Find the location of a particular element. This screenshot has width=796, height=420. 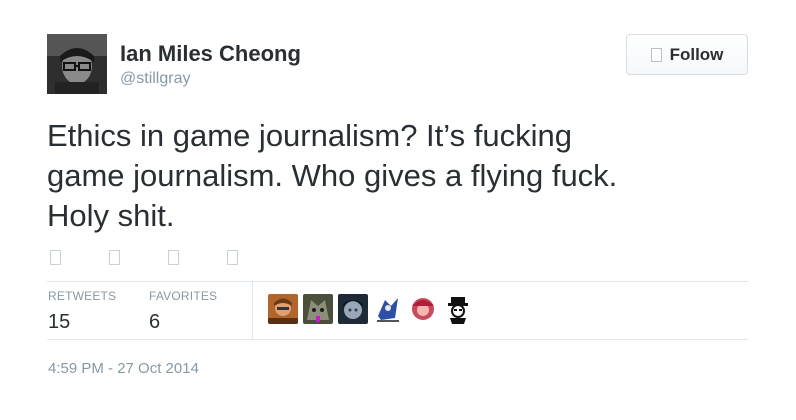

tweet-actions is located at coordinates (144, 257).